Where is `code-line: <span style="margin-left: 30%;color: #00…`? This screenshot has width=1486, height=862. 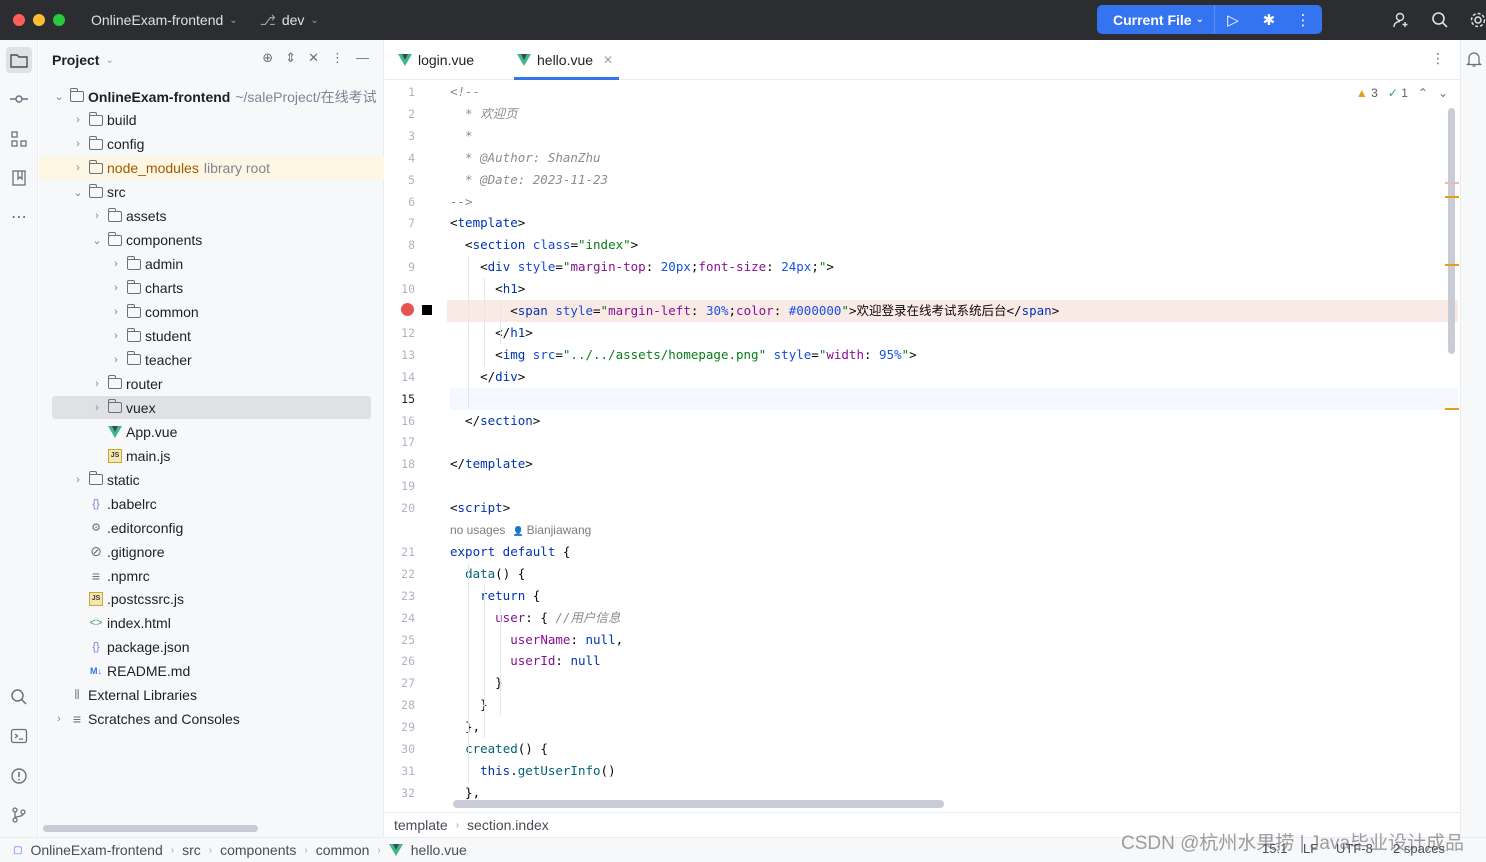
code-line: <span style="margin-left: 30%;color: #00… is located at coordinates (954, 311).